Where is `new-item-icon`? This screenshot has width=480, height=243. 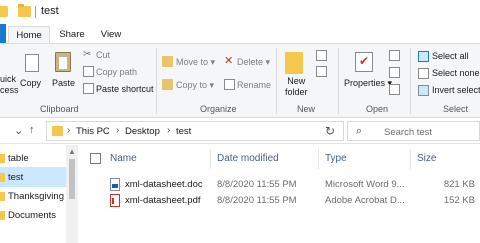 new-item-icon is located at coordinates (321, 55).